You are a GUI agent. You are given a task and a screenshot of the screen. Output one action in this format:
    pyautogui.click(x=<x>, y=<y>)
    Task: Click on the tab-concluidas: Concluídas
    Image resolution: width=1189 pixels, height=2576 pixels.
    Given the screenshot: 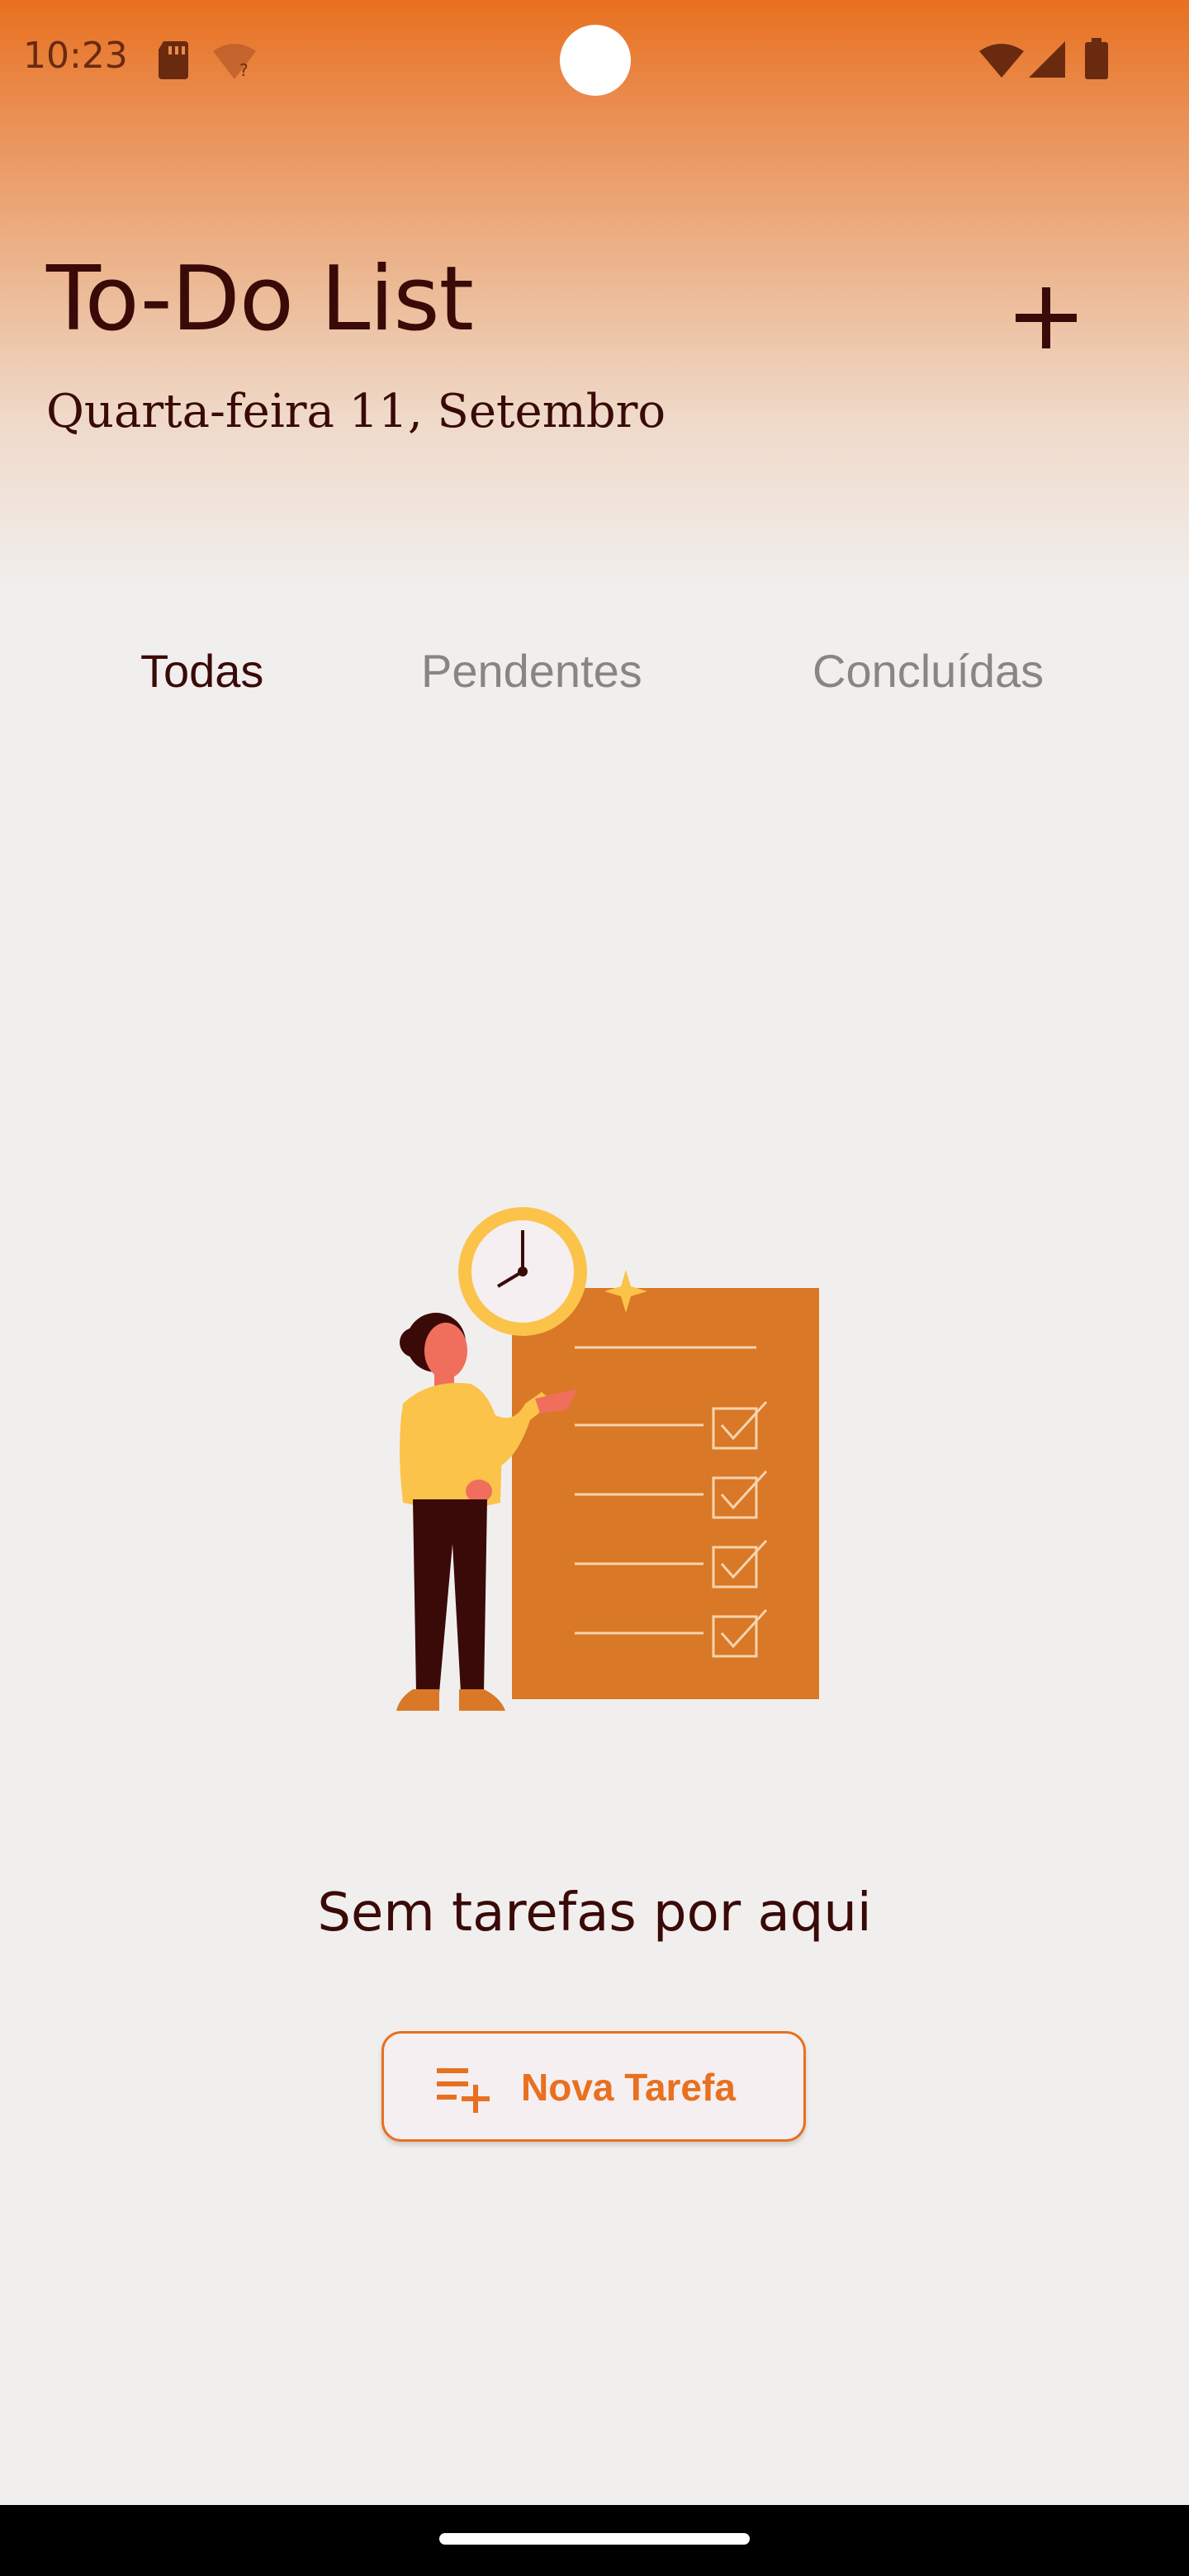 What is the action you would take?
    pyautogui.click(x=928, y=677)
    